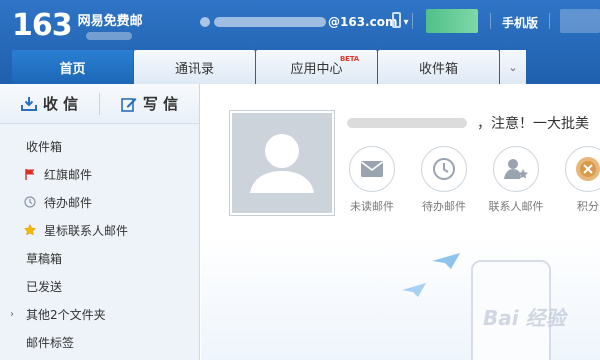 The image size is (600, 360). What do you see at coordinates (12, 314) in the screenshot?
I see `chevron-right-icon: ›` at bounding box center [12, 314].